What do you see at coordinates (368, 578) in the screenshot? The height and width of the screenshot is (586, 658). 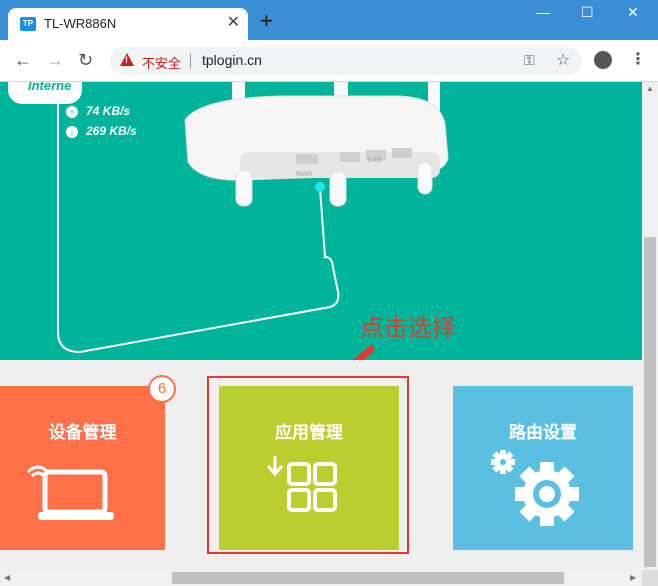 I see `horizontal-scroll-thumb` at bounding box center [368, 578].